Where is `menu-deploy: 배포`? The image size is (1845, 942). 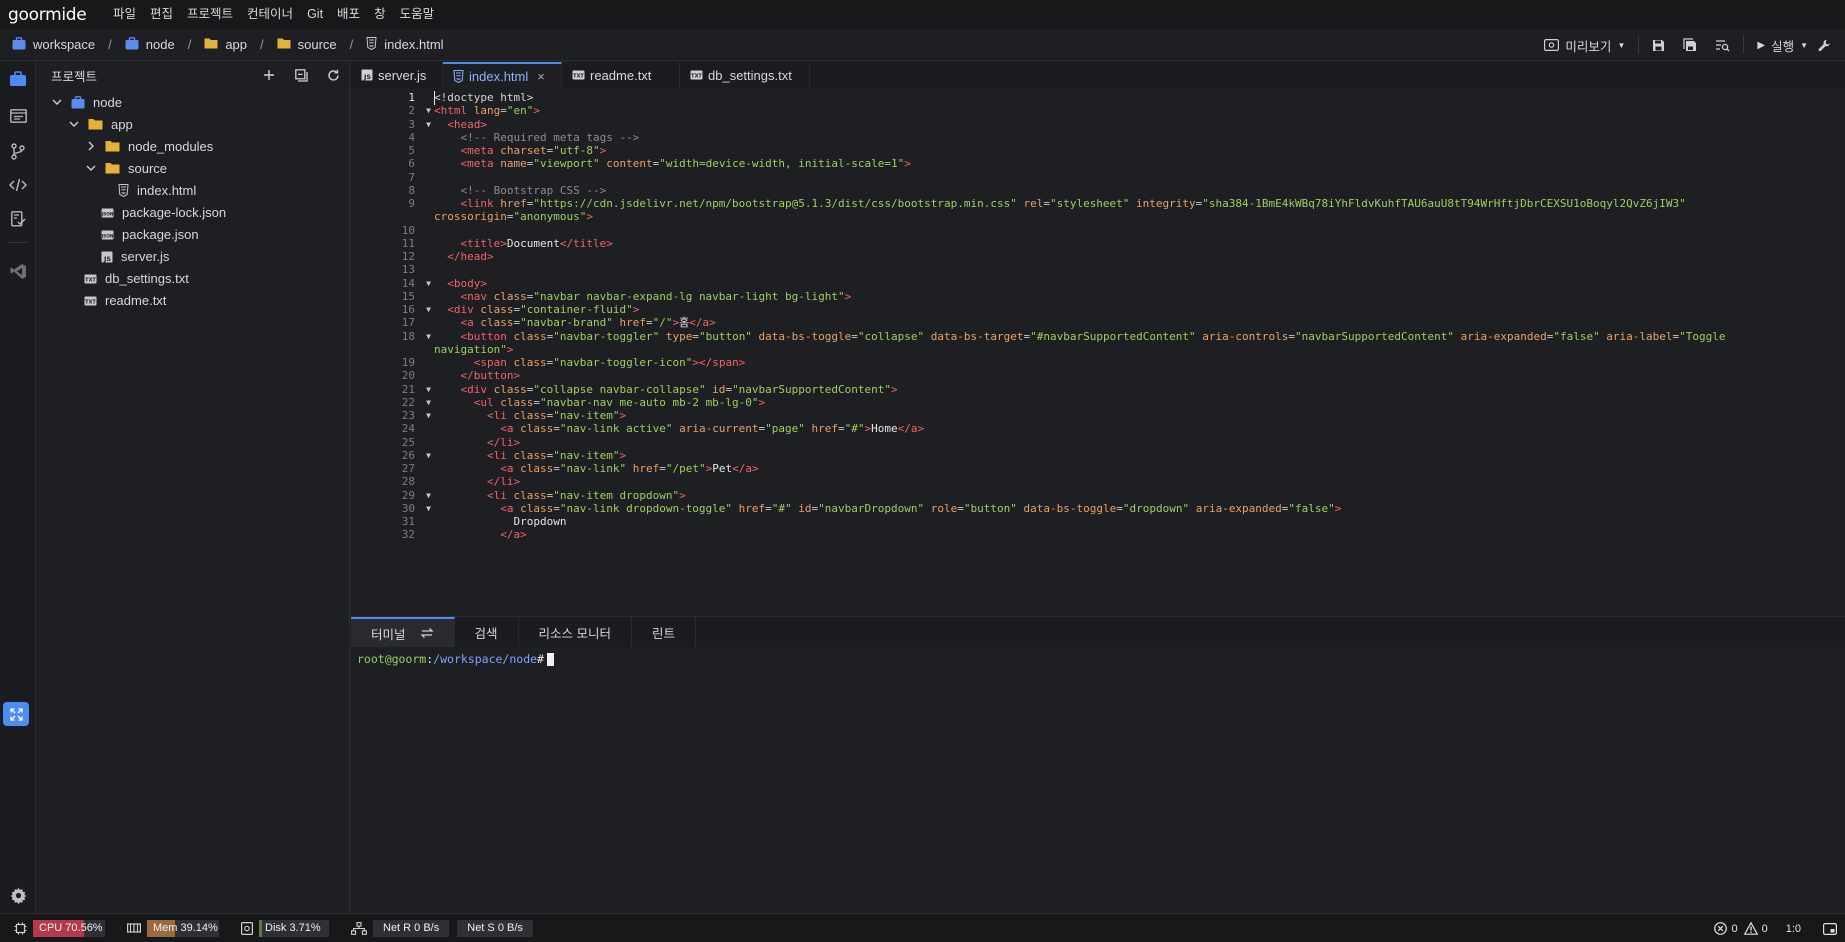 menu-deploy: 배포 is located at coordinates (348, 14).